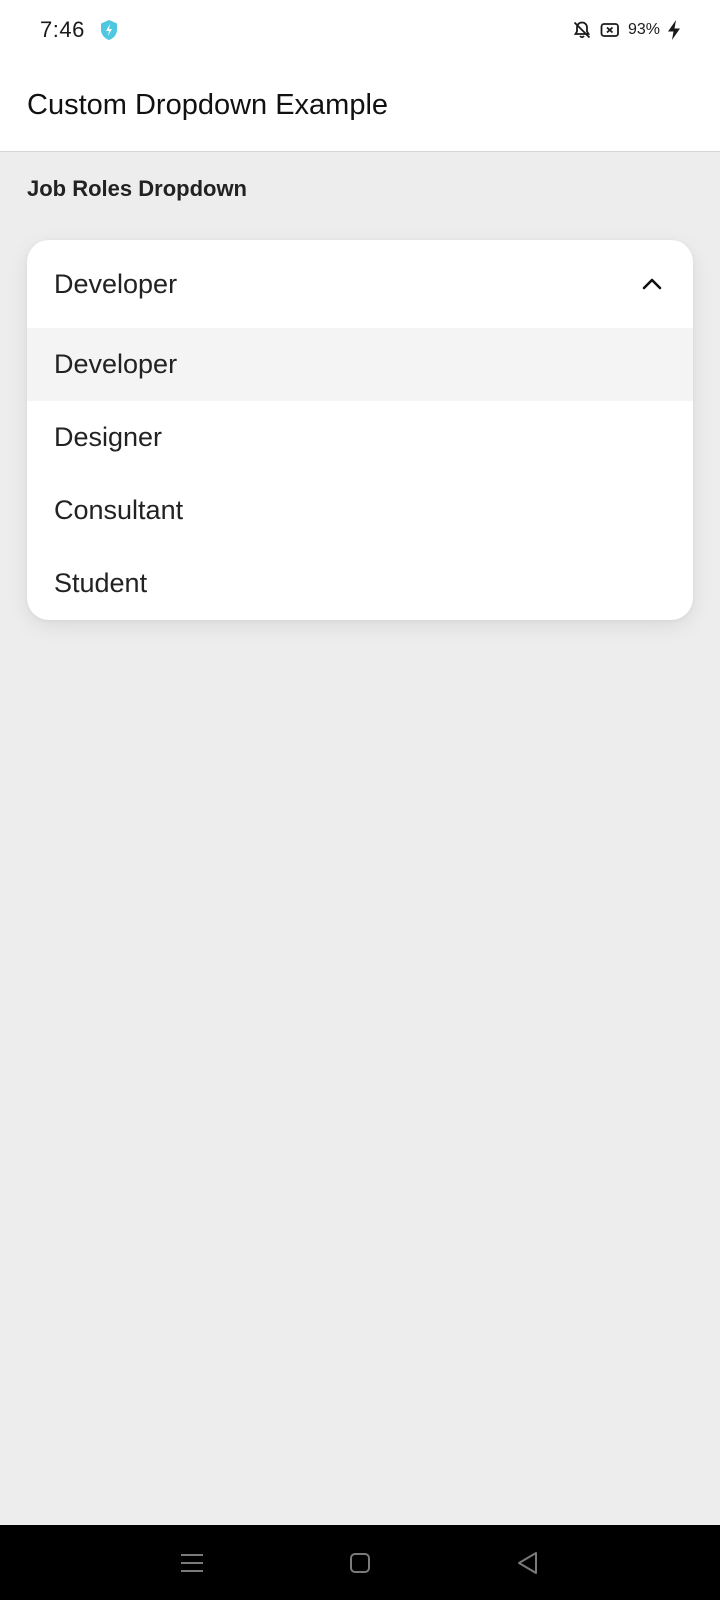  Describe the element at coordinates (116, 364) in the screenshot. I see `option-label: Developer` at that location.